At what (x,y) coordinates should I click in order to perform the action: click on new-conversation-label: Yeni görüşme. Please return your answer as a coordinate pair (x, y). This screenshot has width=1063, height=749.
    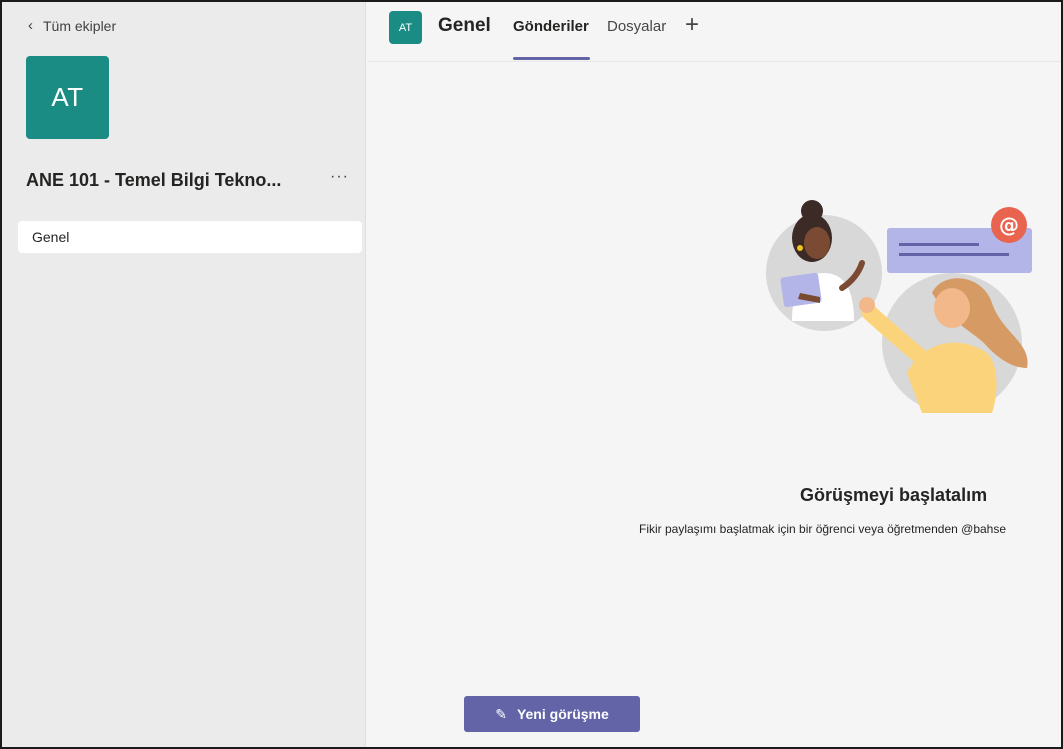
    Looking at the image, I should click on (562, 714).